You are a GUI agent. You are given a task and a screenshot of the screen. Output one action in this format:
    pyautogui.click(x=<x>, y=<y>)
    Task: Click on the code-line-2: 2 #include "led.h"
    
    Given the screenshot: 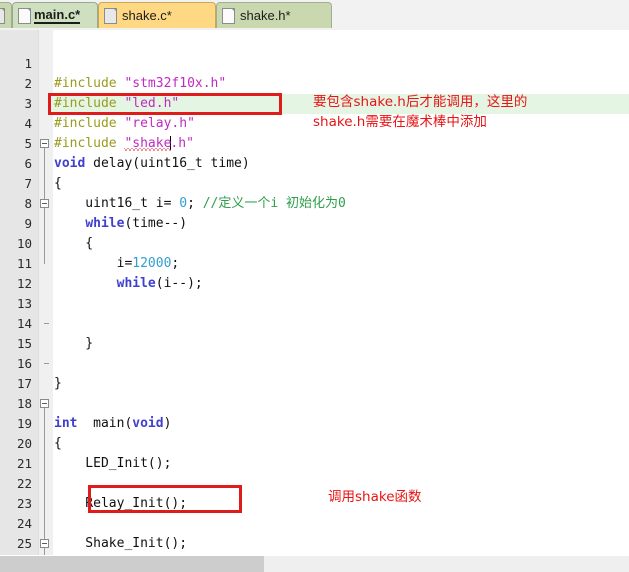 What is the action you would take?
    pyautogui.click(x=314, y=82)
    